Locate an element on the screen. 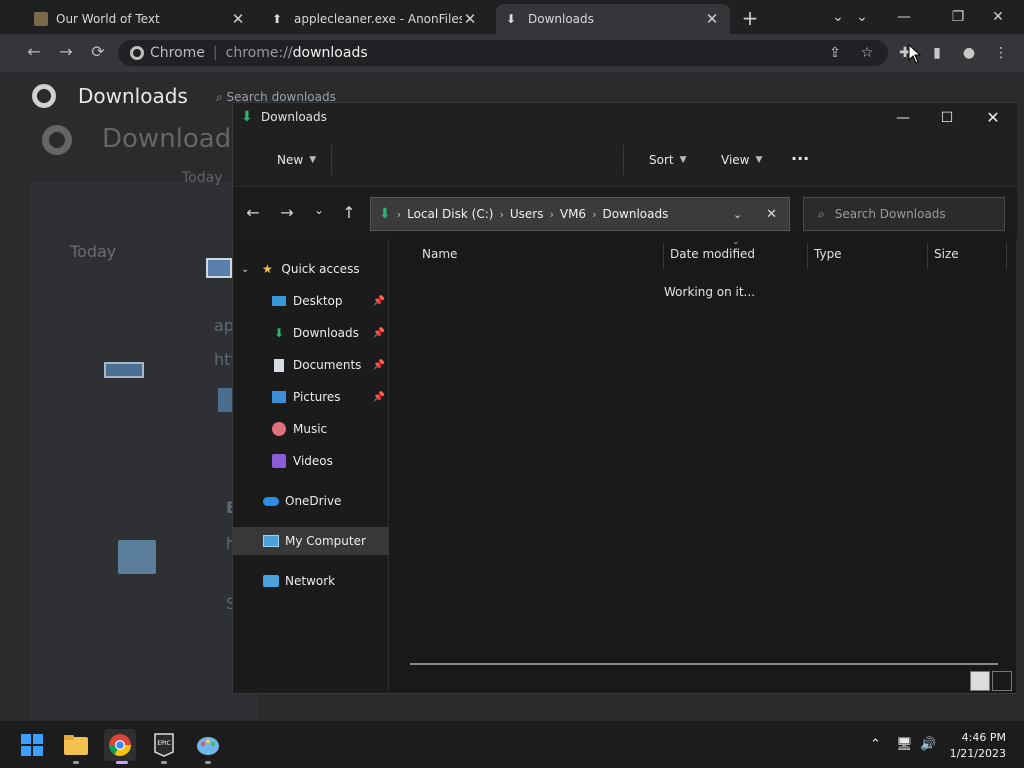 Image resolution: width=1024 pixels, height=768 pixels. horizontal-scrollbar is located at coordinates (704, 664).